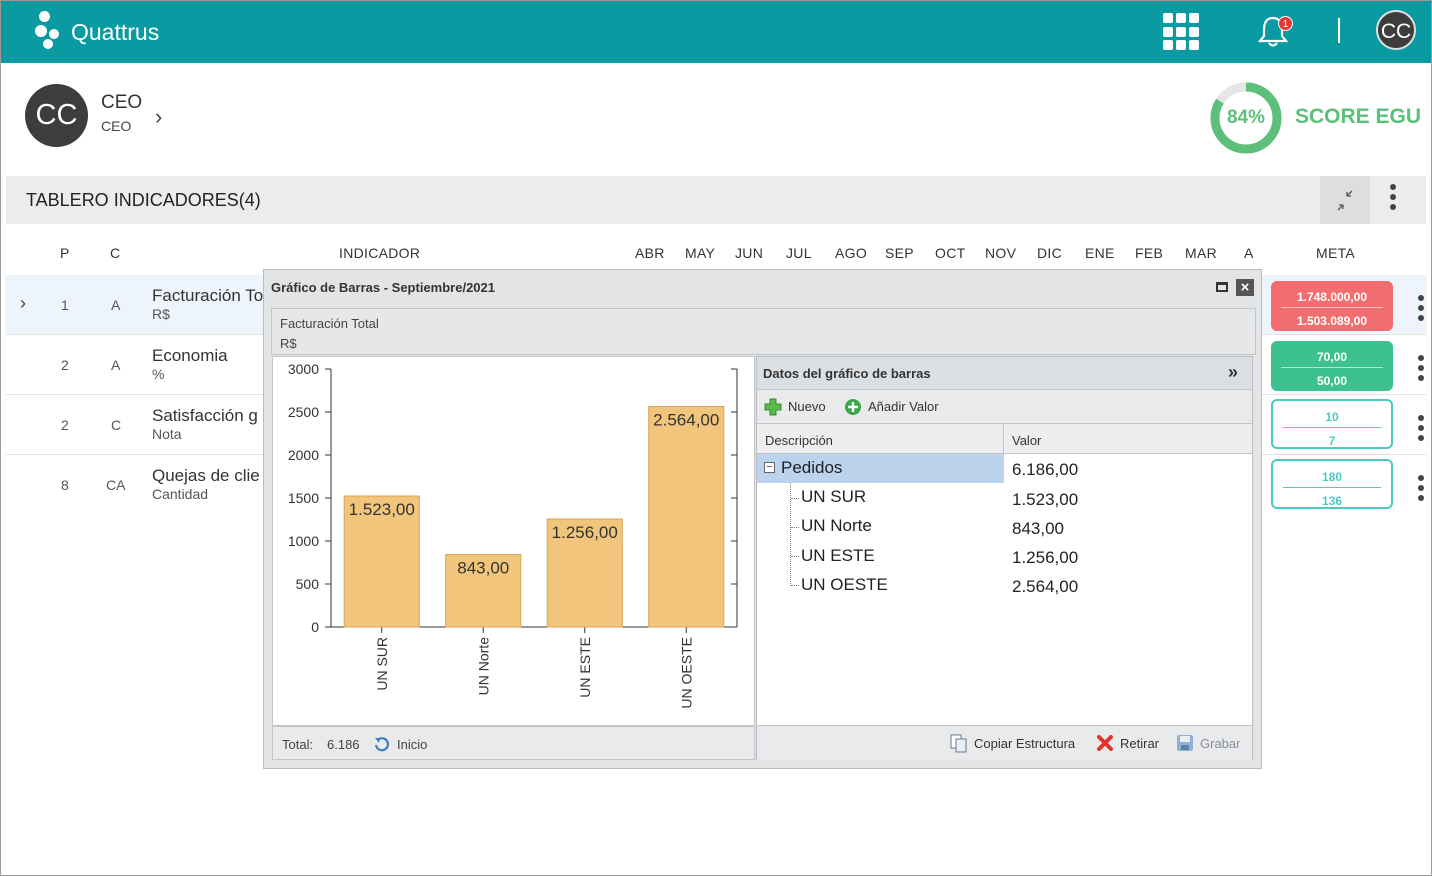  What do you see at coordinates (1245, 287) in the screenshot?
I see `close-icon: ×` at bounding box center [1245, 287].